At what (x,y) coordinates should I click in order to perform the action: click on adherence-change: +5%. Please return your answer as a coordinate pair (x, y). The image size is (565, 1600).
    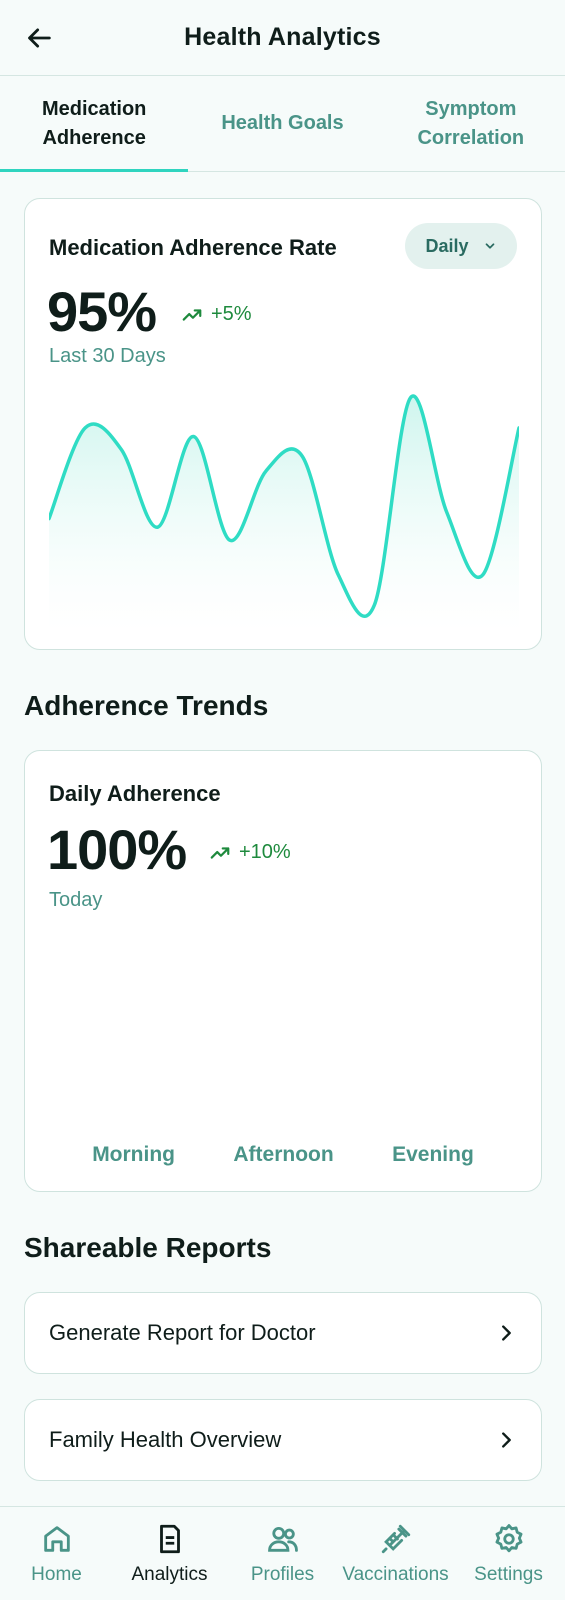
    Looking at the image, I should click on (216, 314).